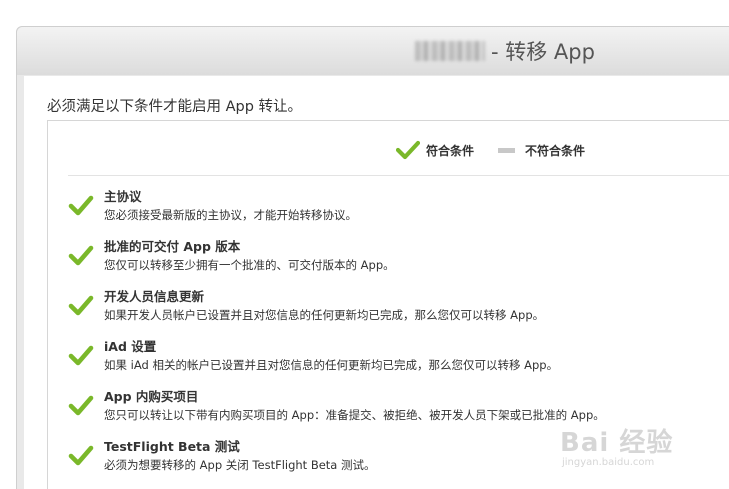 This screenshot has height=489, width=729. I want to click on legend-unmet: 不符合条件, so click(541, 150).